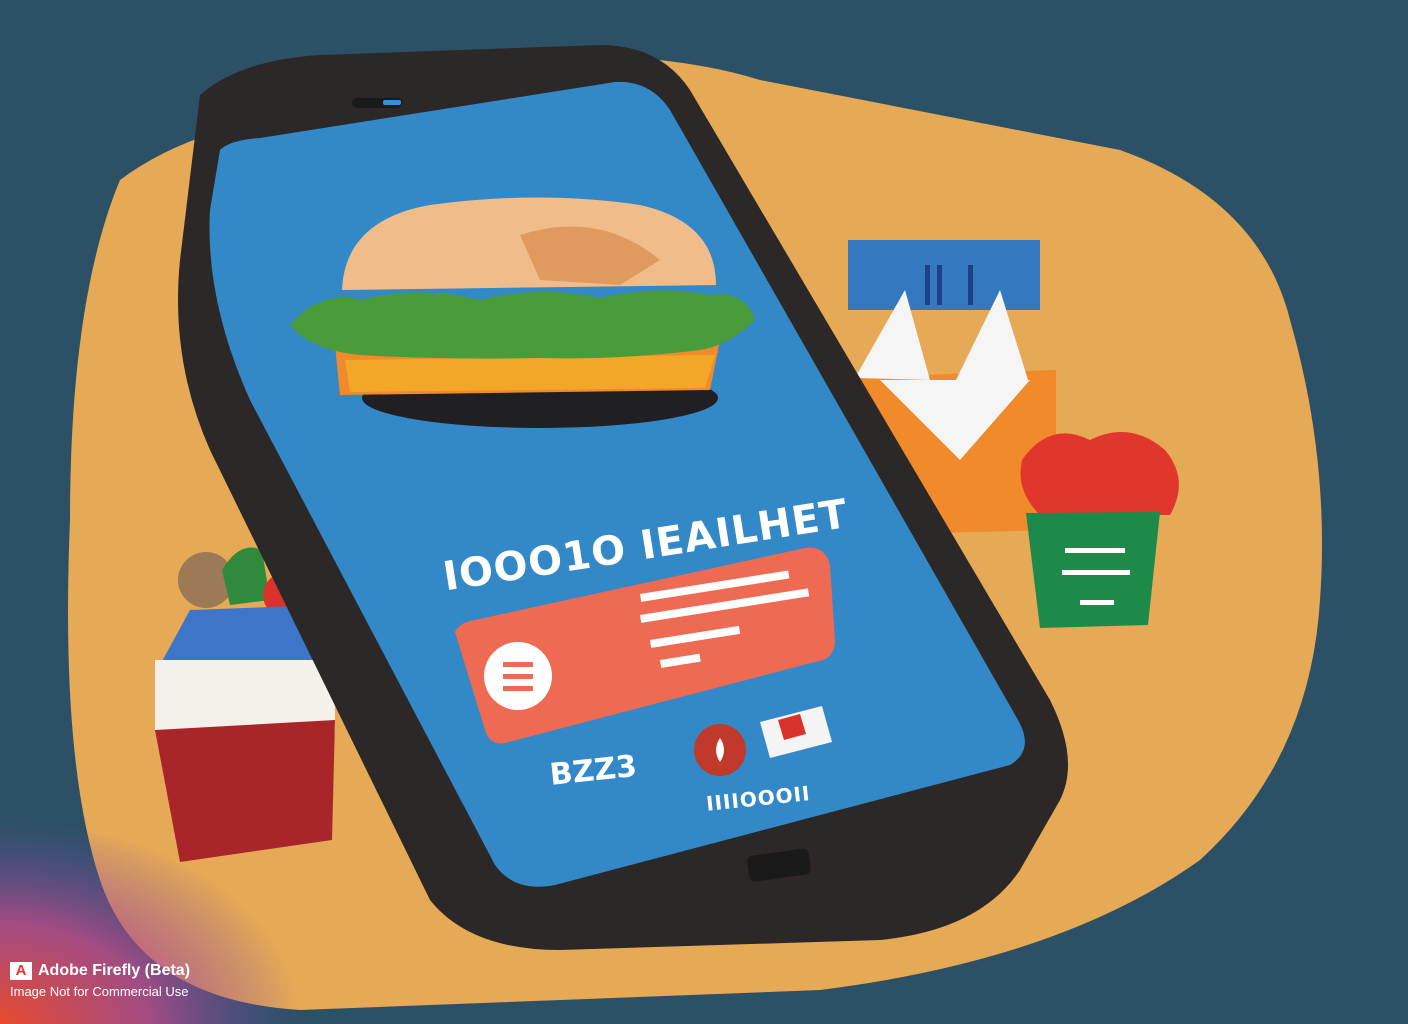  Describe the element at coordinates (114, 970) in the screenshot. I see `watermark-brand: Adobe Firefly (Beta)` at that location.